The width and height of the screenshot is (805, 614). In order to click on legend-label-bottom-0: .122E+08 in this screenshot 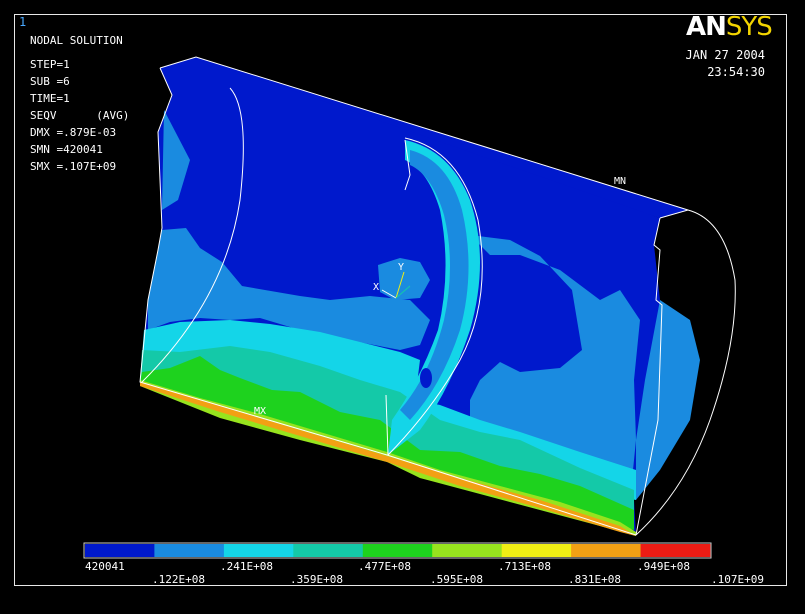, I will do `click(178, 579)`.